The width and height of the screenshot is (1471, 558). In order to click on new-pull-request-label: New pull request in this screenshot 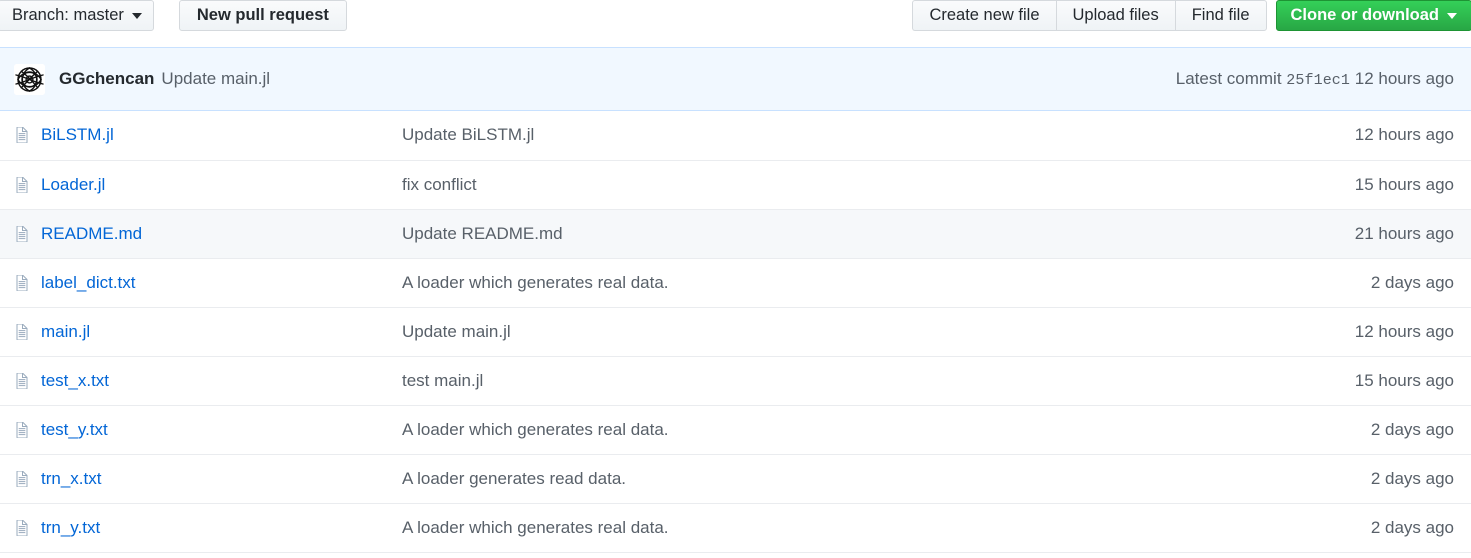, I will do `click(262, 15)`.